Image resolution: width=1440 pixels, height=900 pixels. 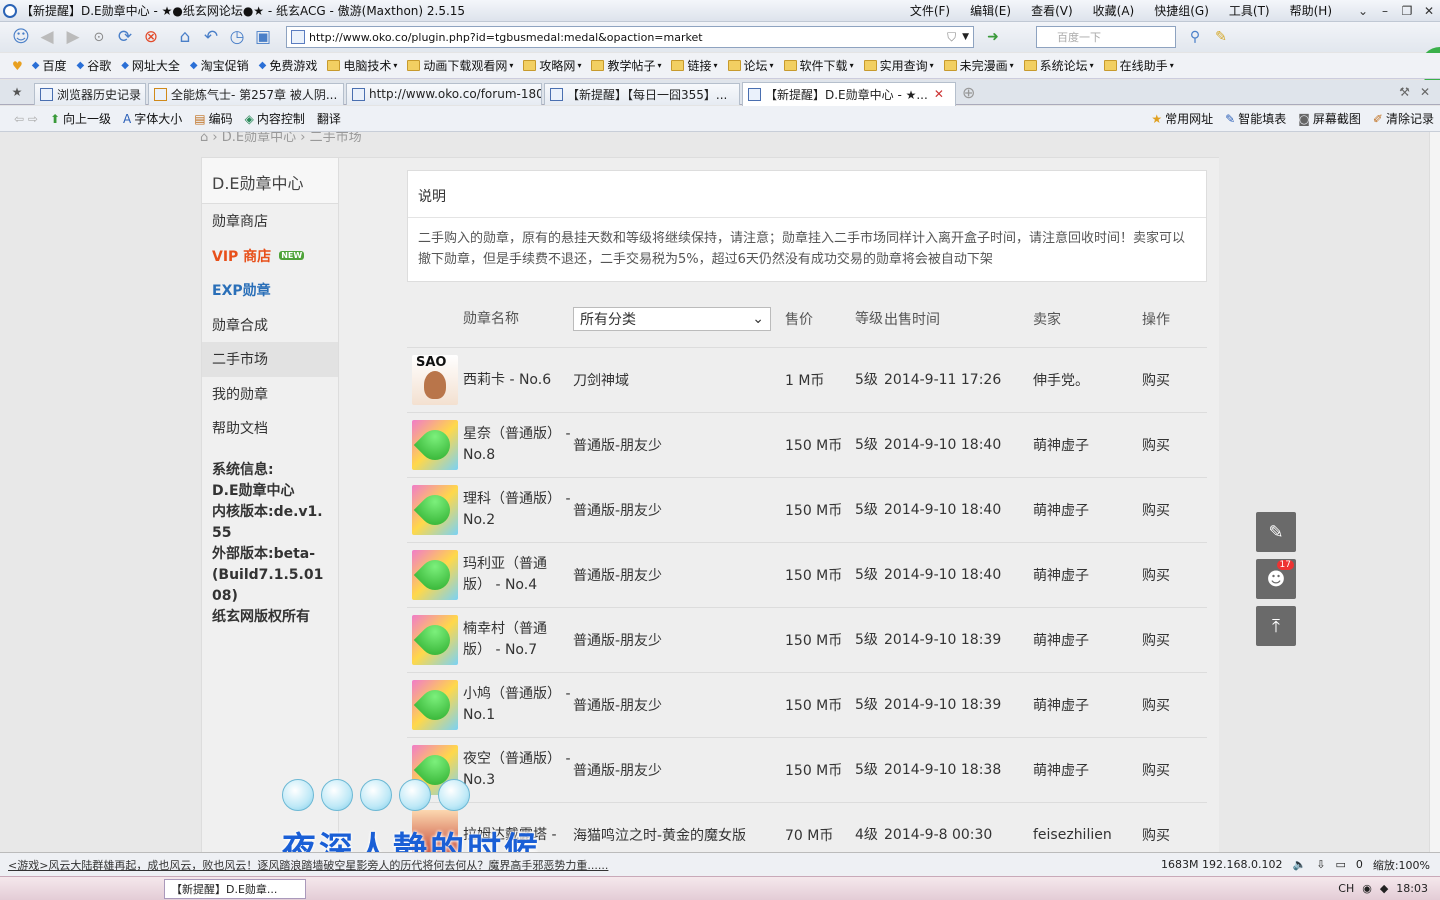 I want to click on bookmark-5: 电脑技术 ▾, so click(x=362, y=65).